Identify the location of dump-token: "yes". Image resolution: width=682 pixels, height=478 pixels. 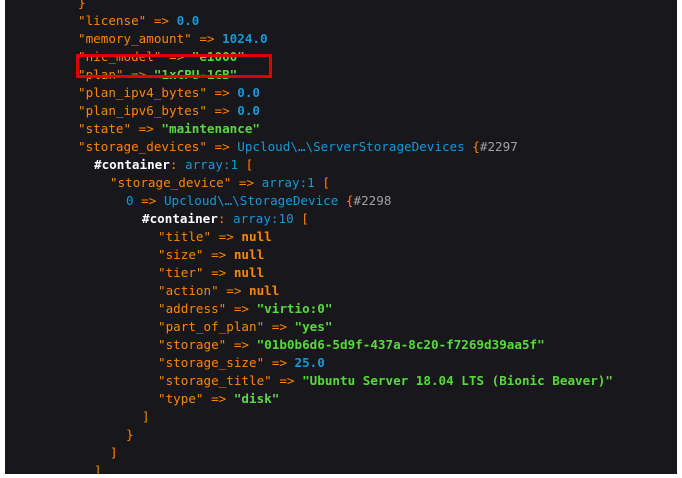
(313, 326).